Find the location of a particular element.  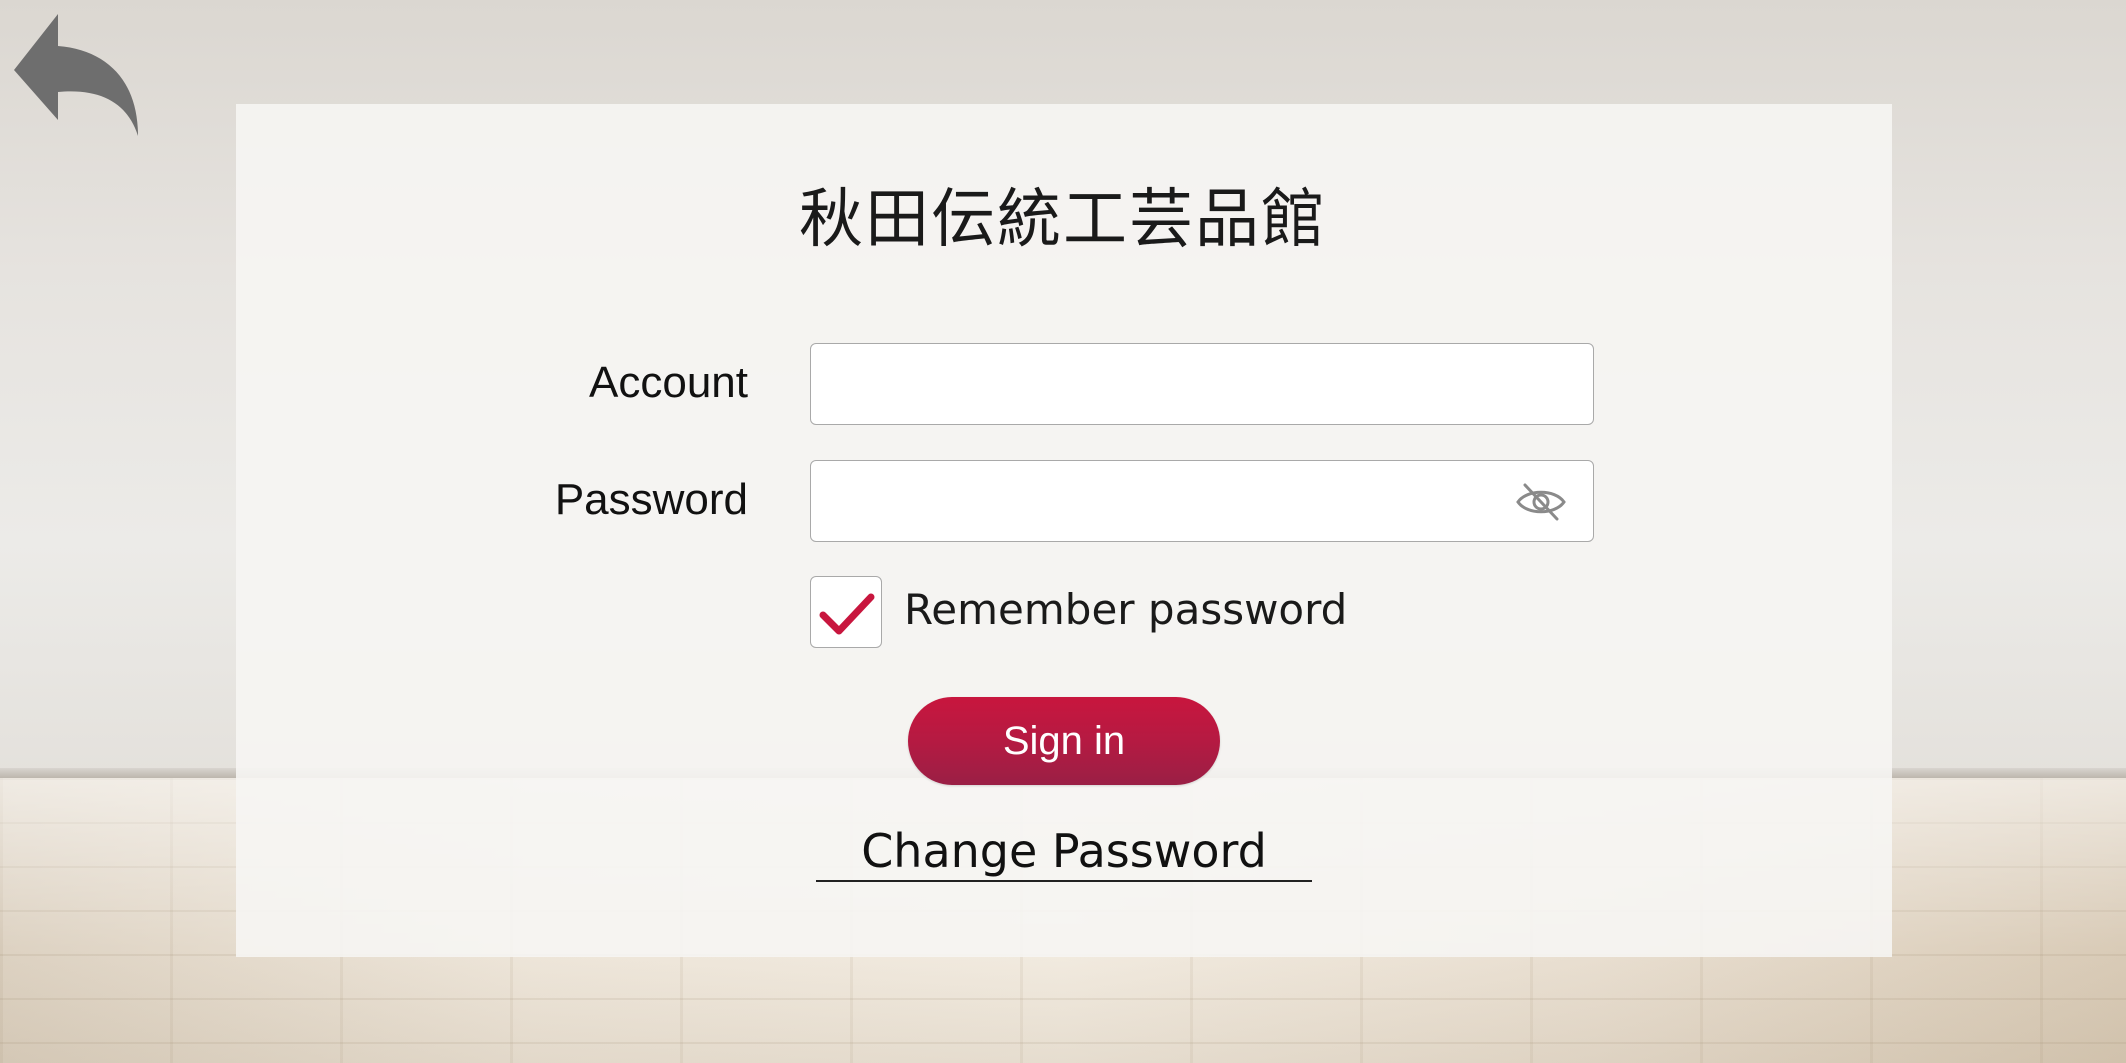

password-input is located at coordinates (1202, 501).